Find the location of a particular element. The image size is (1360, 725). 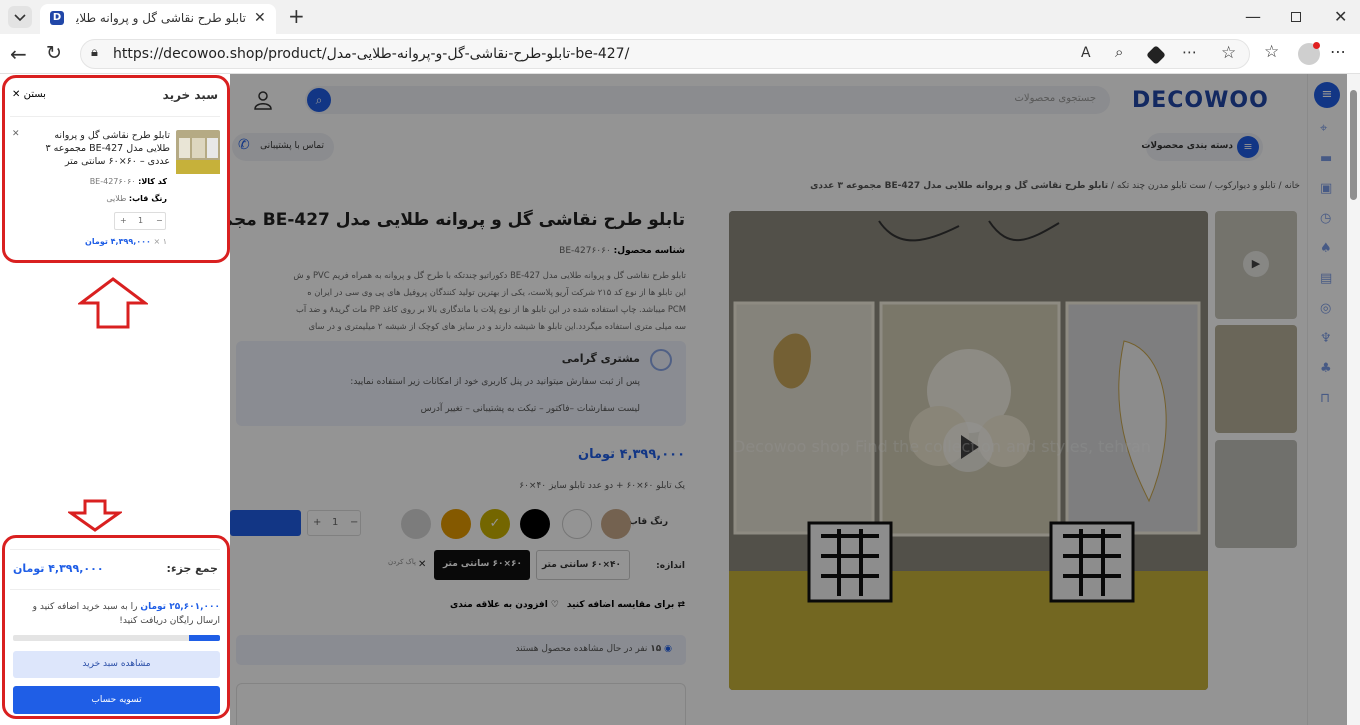

read-aloud-icon: A is located at coordinates (1086, 53).